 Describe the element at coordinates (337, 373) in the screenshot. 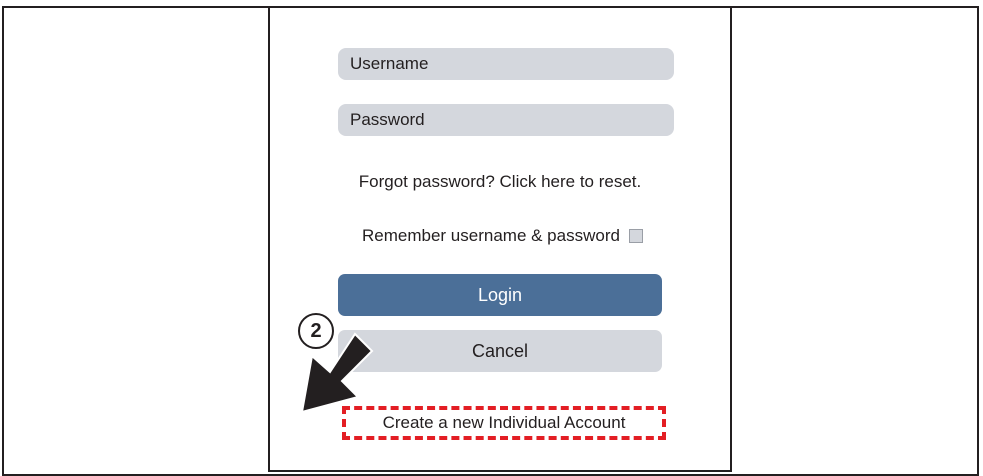

I see `arrow-down-right-icon` at that location.